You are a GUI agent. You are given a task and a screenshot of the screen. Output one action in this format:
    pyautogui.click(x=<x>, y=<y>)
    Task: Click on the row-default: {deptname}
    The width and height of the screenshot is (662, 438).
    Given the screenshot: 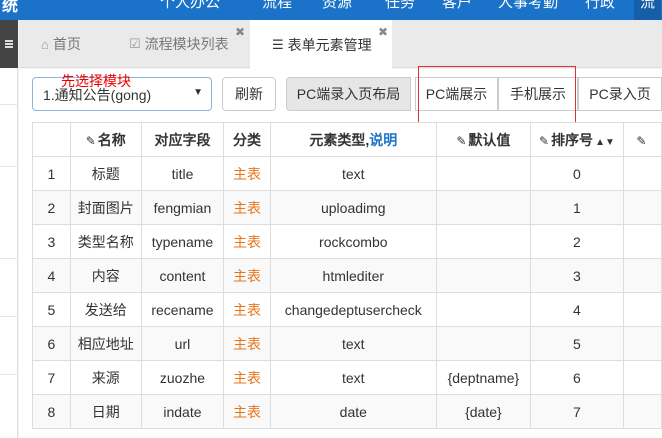 What is the action you would take?
    pyautogui.click(x=483, y=377)
    